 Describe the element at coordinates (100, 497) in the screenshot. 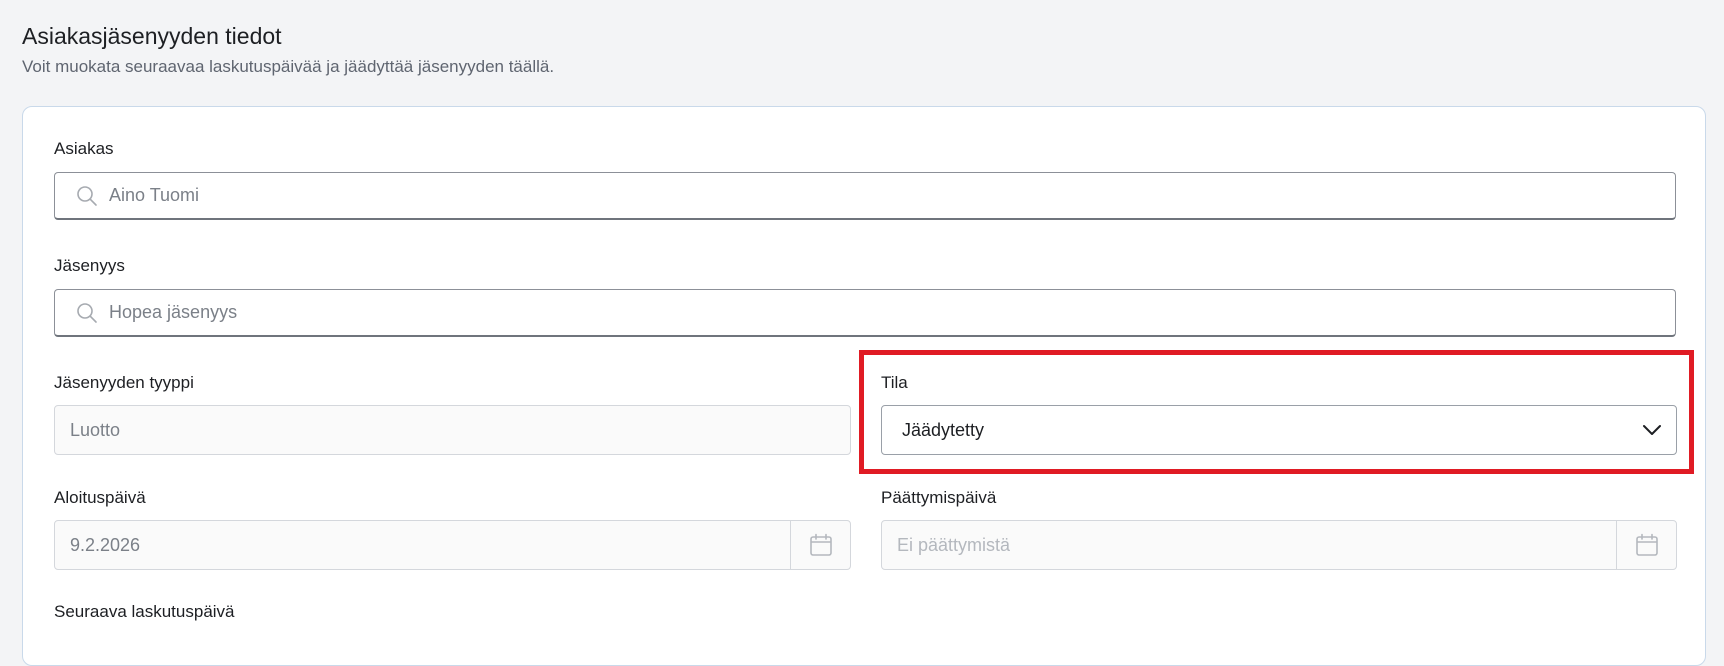

I see `start-date-label: Aloituspäivä` at that location.